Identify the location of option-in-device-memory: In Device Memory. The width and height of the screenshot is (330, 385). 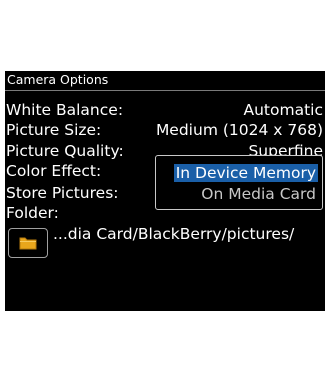
(245, 173).